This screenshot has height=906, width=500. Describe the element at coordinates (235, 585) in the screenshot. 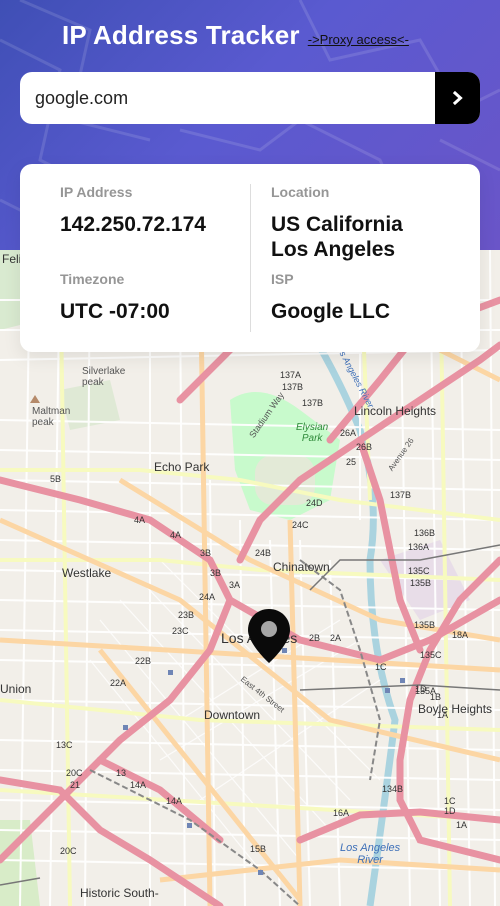

I see `freeway-exit-label: 3A` at that location.